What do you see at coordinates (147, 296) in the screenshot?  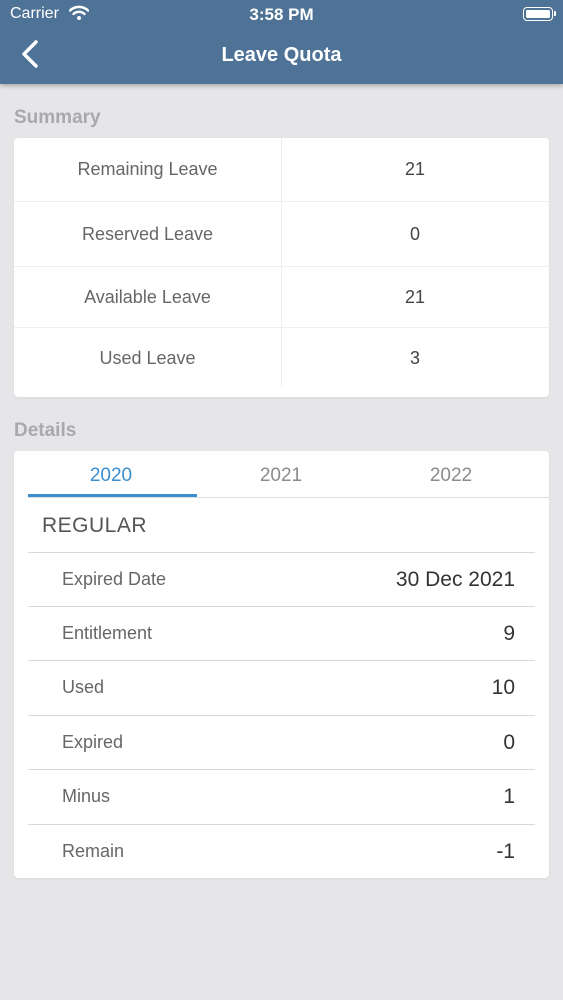 I see `summary-row-label: Available Leave` at bounding box center [147, 296].